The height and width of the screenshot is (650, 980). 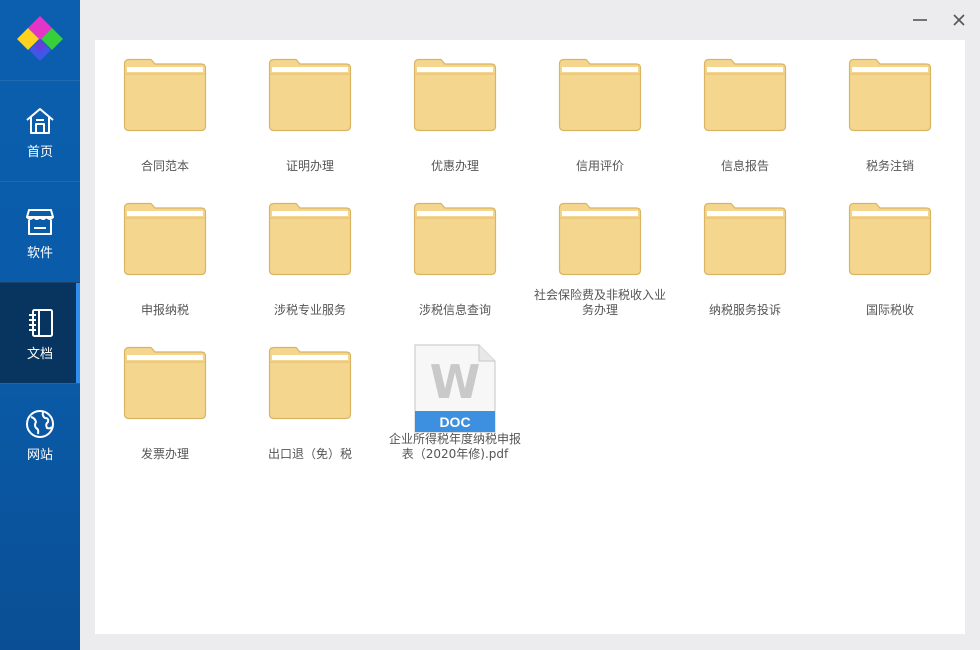 I want to click on file-name-label: 证明办理, so click(x=309, y=166).